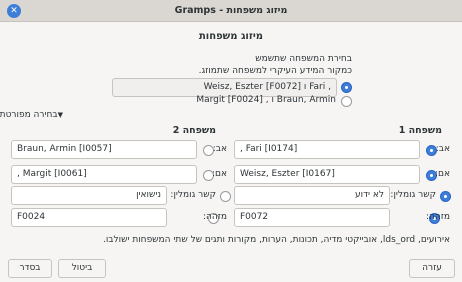 This screenshot has width=462, height=282. Describe the element at coordinates (442, 174) in the screenshot. I see `mother-family1-label: אם:` at that location.